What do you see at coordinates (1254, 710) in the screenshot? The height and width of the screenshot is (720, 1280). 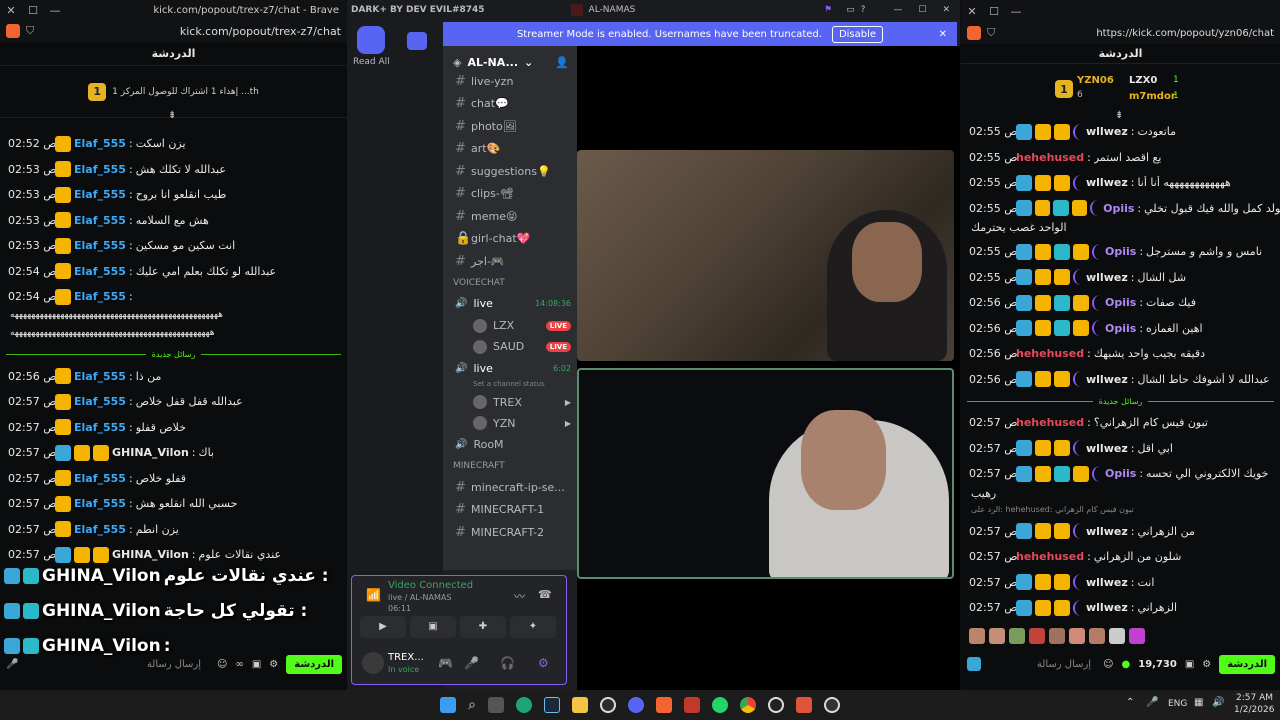 I see `clock-date: 1/2/2026` at bounding box center [1254, 710].